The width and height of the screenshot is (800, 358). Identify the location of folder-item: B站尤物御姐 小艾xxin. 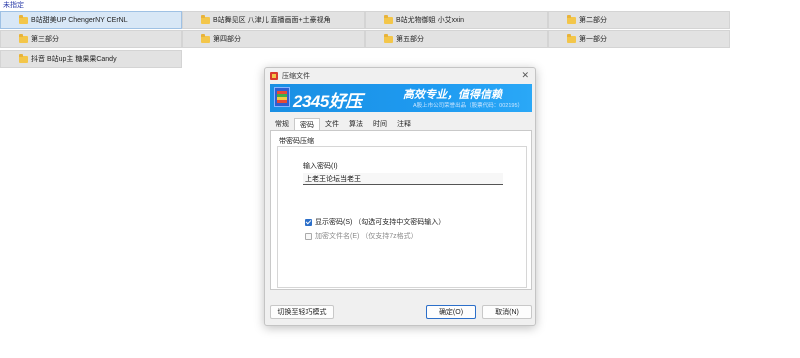
(456, 20).